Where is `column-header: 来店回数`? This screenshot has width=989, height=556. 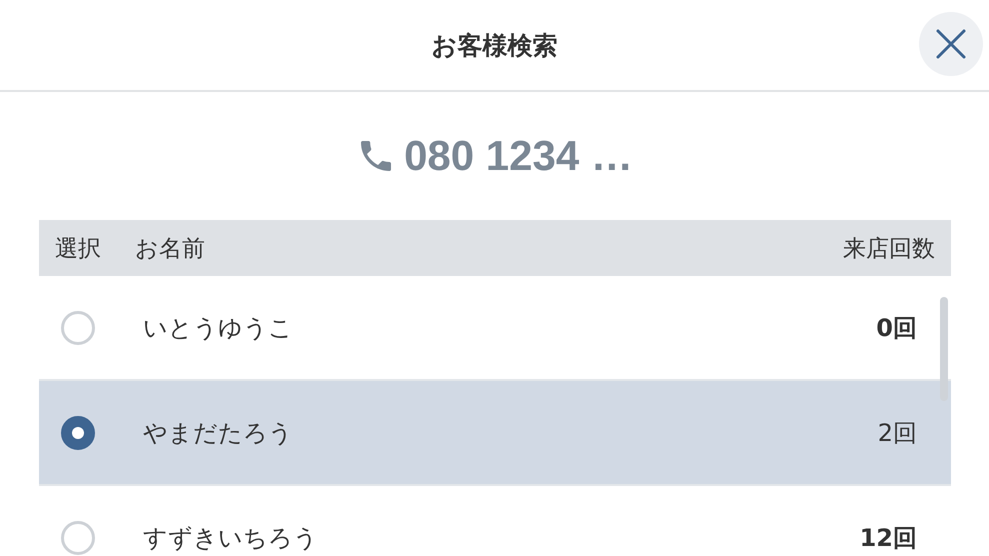
column-header: 来店回数 is located at coordinates (889, 249).